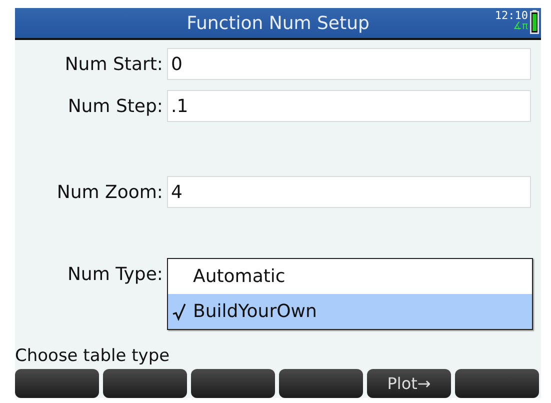 Image resolution: width=551 pixels, height=403 pixels. Describe the element at coordinates (114, 64) in the screenshot. I see `field-label: Num Start:` at that location.